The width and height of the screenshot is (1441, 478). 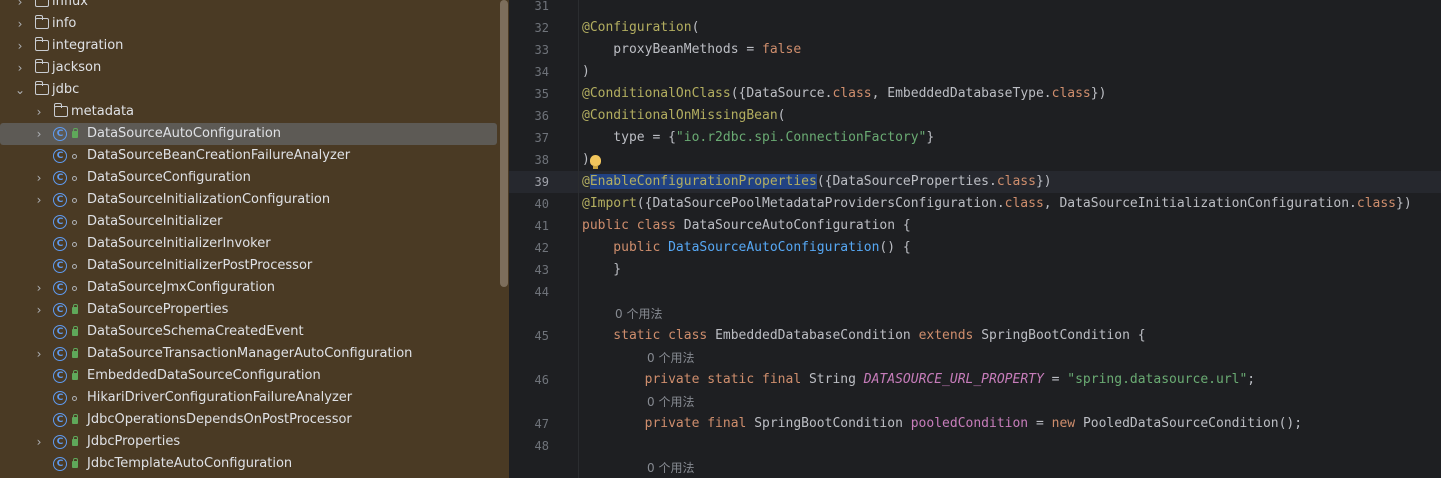 What do you see at coordinates (248, 46) in the screenshot?
I see `tree-item: › integration` at bounding box center [248, 46].